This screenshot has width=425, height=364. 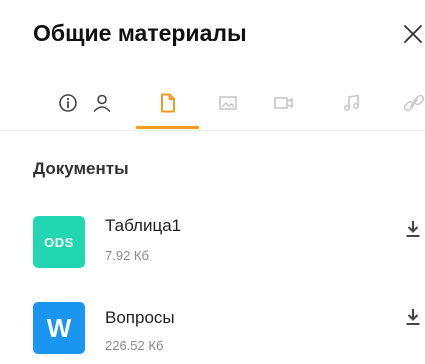 What do you see at coordinates (59, 242) in the screenshot?
I see `ods-file-icon: ODS` at bounding box center [59, 242].